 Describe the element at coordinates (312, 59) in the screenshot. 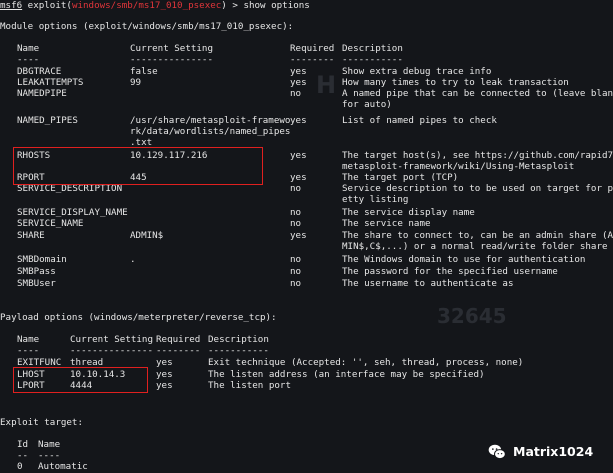

I see `module-col-required-underline: --------` at that location.